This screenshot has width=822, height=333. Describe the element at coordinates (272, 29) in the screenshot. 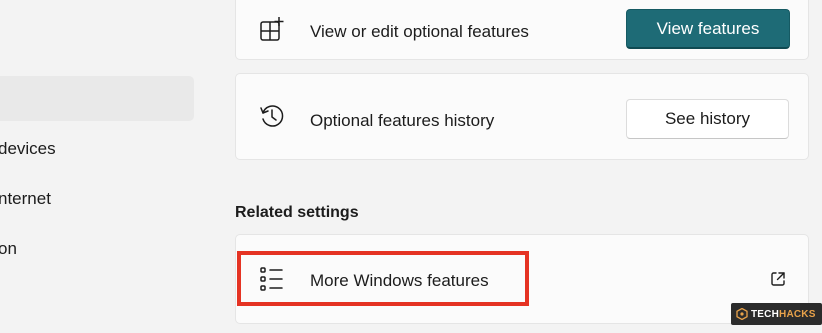

I see `add-grid-icon` at that location.